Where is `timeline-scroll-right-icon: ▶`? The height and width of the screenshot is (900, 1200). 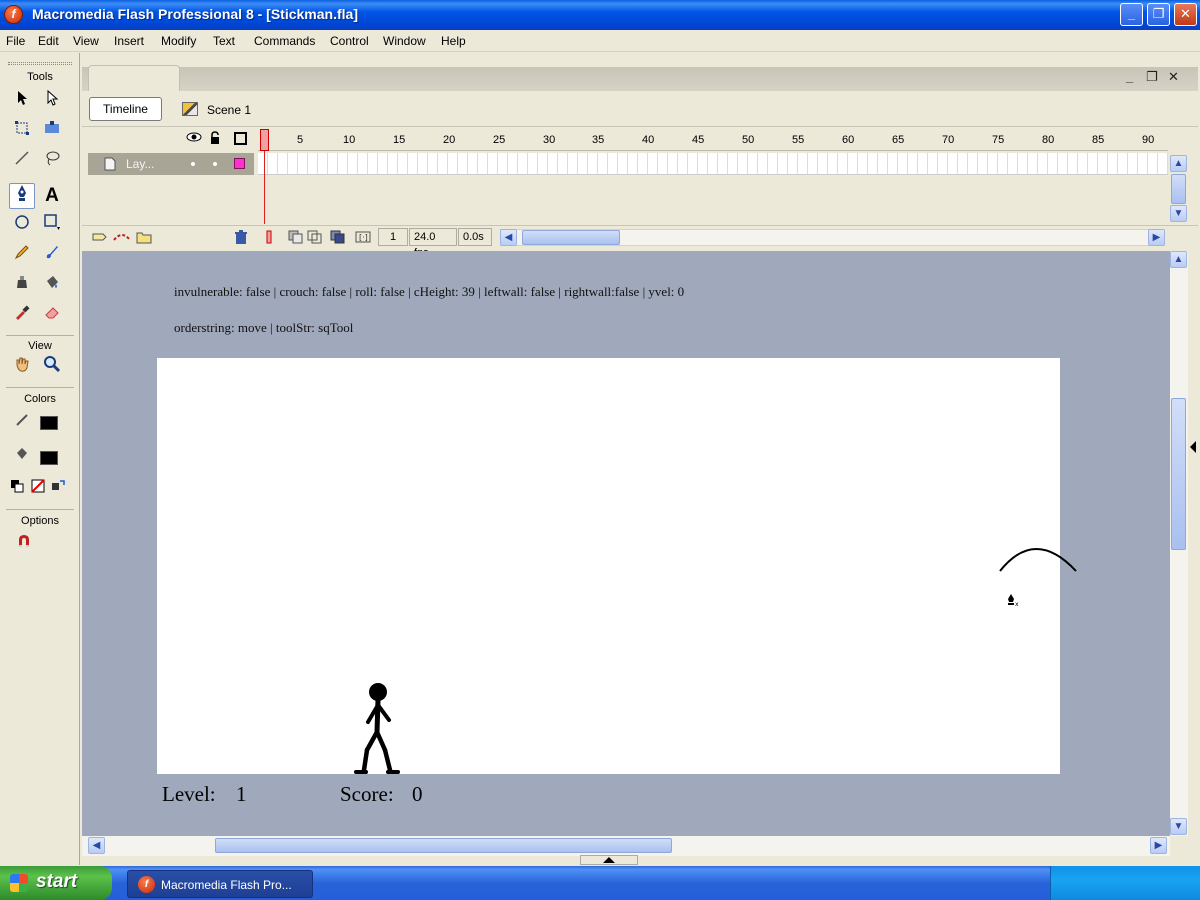 timeline-scroll-right-icon: ▶ is located at coordinates (1156, 237).